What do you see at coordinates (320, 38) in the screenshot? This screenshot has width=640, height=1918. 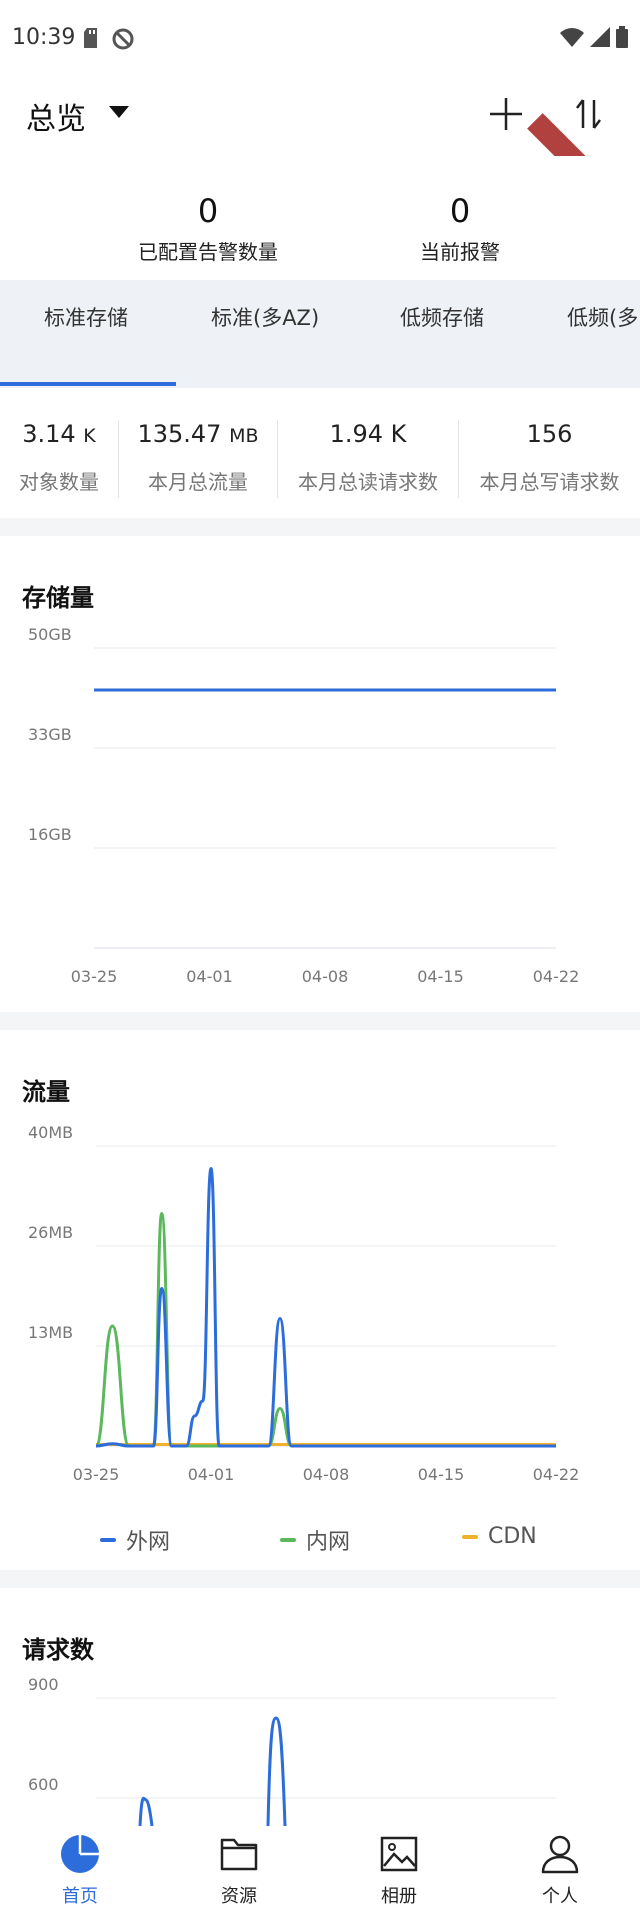 I see `status-bar: 10:39` at bounding box center [320, 38].